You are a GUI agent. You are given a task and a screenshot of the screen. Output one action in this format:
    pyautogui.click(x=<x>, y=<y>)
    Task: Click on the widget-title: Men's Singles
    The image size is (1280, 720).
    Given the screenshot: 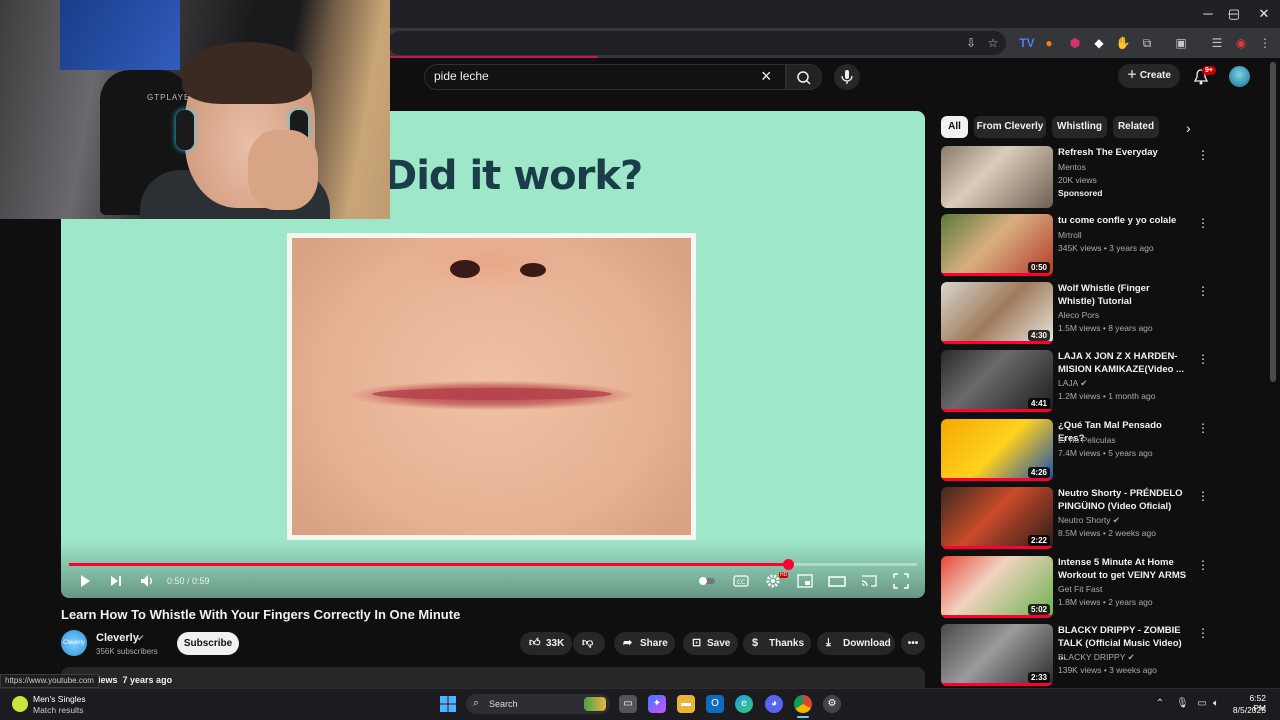 What is the action you would take?
    pyautogui.click(x=59, y=699)
    